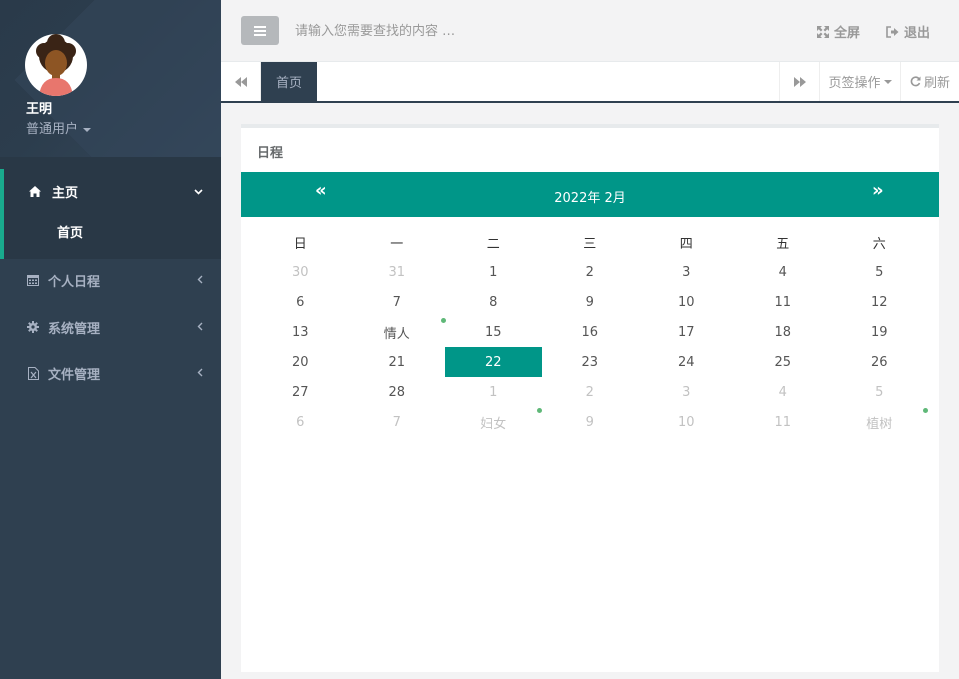  Describe the element at coordinates (936, 83) in the screenshot. I see `refresh-label: 刷新` at that location.